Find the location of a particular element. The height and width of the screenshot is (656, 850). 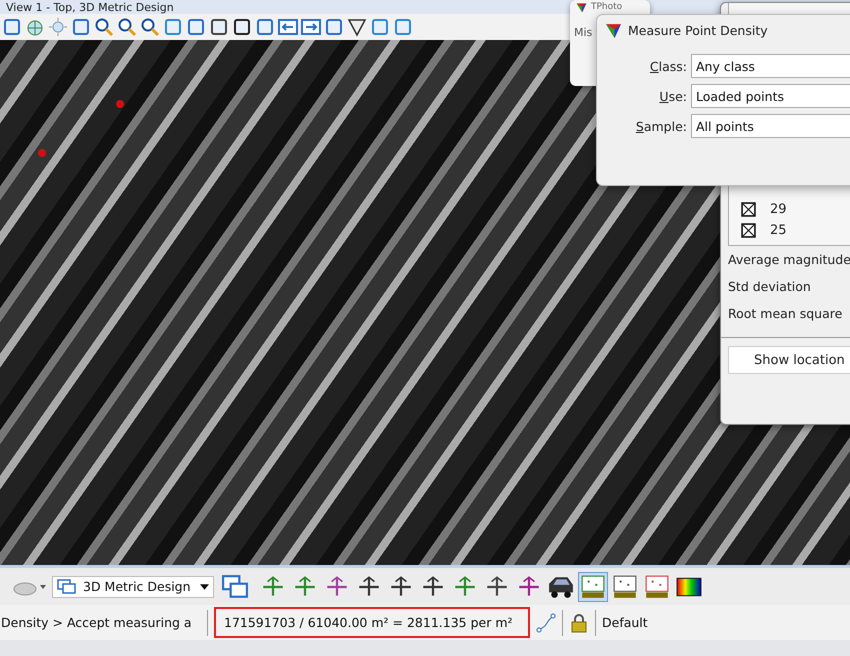

list-value: 29 is located at coordinates (778, 209).